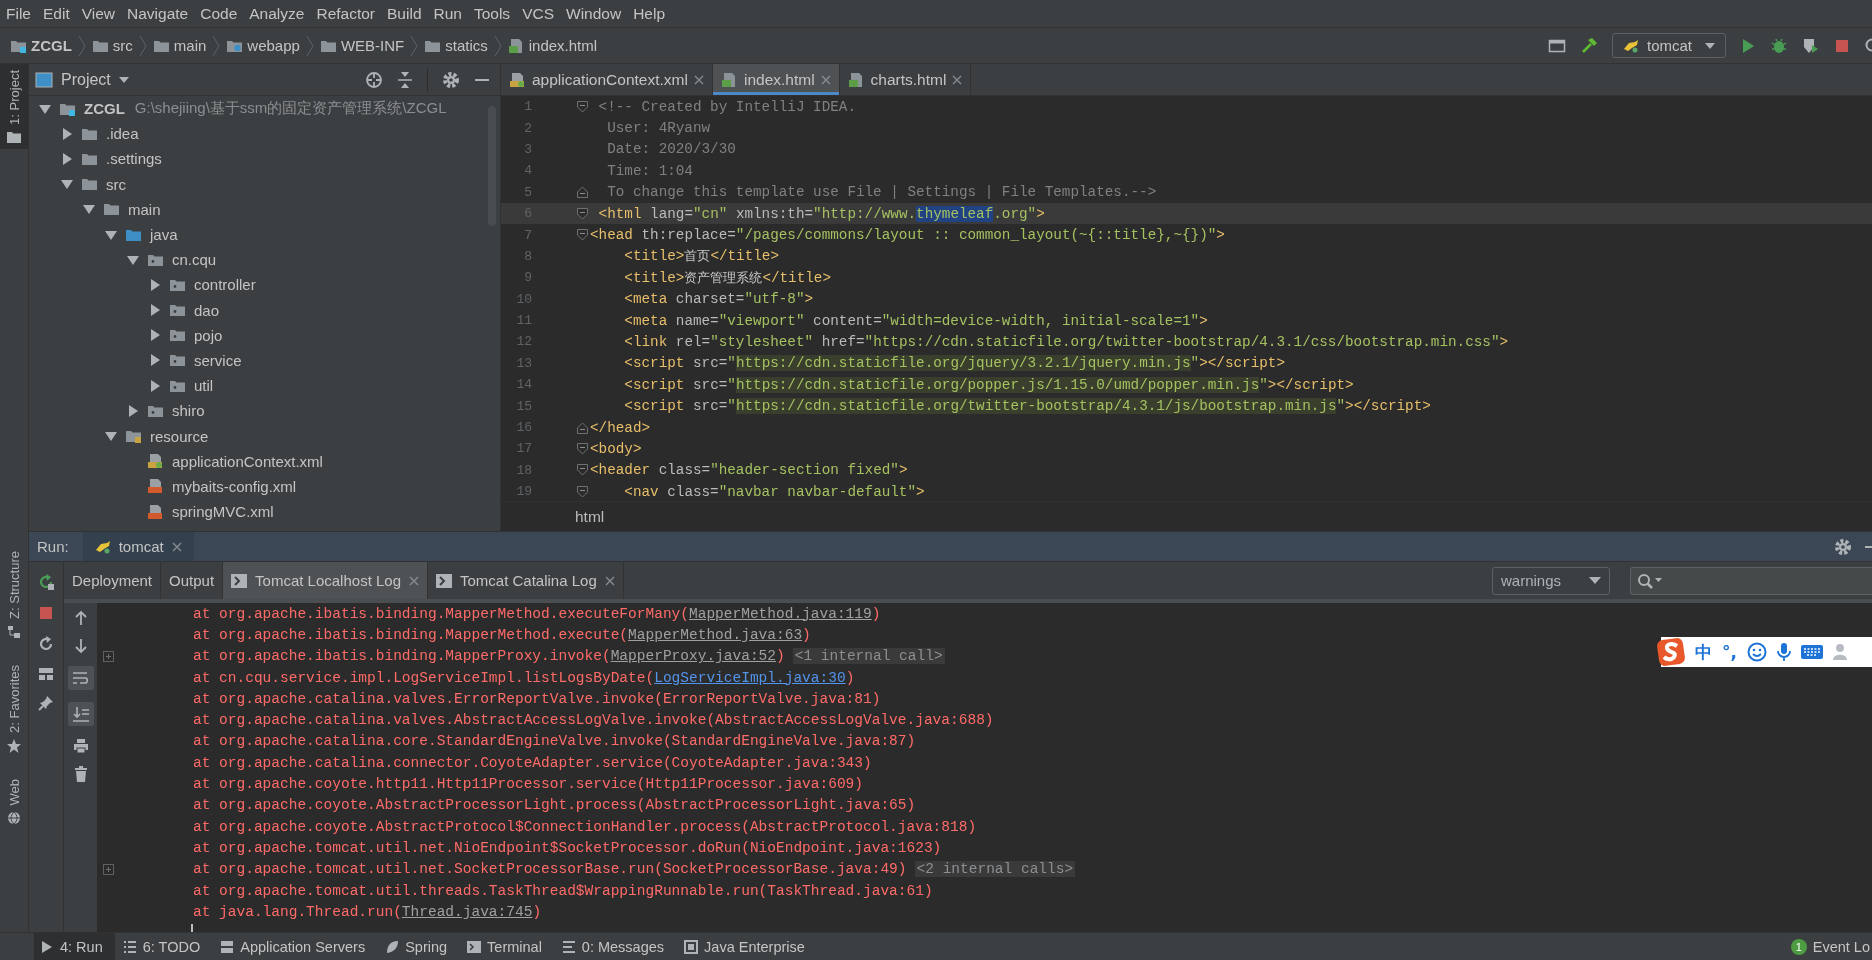 The width and height of the screenshot is (1872, 960). What do you see at coordinates (113, 580) in the screenshot?
I see `console-tab: Deployment` at bounding box center [113, 580].